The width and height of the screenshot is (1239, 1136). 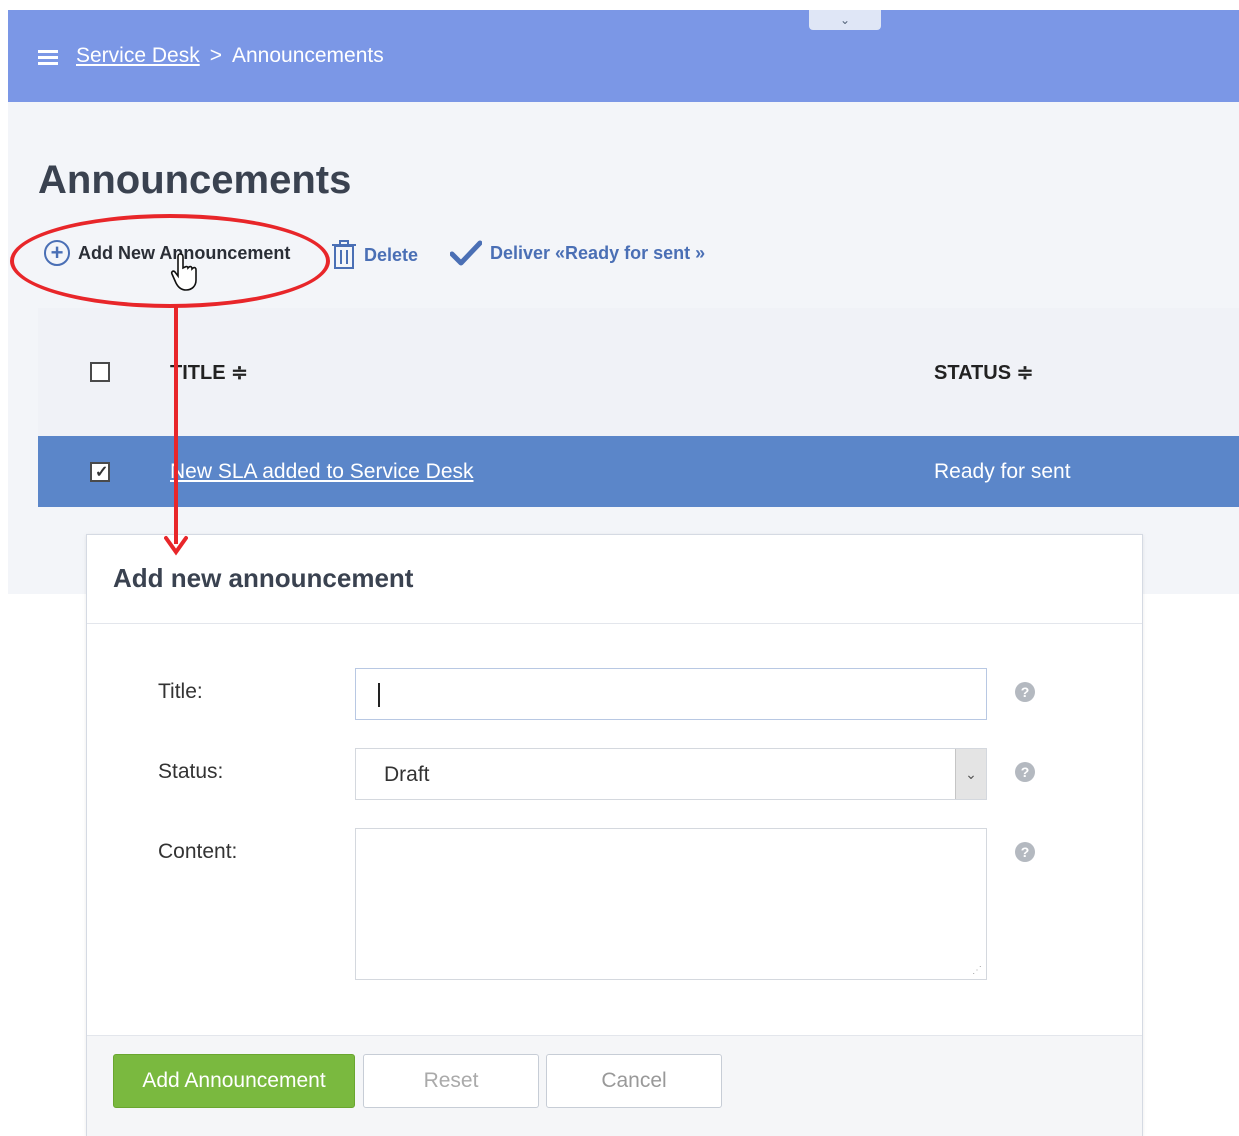 I want to click on reset-button: Reset, so click(x=451, y=1081).